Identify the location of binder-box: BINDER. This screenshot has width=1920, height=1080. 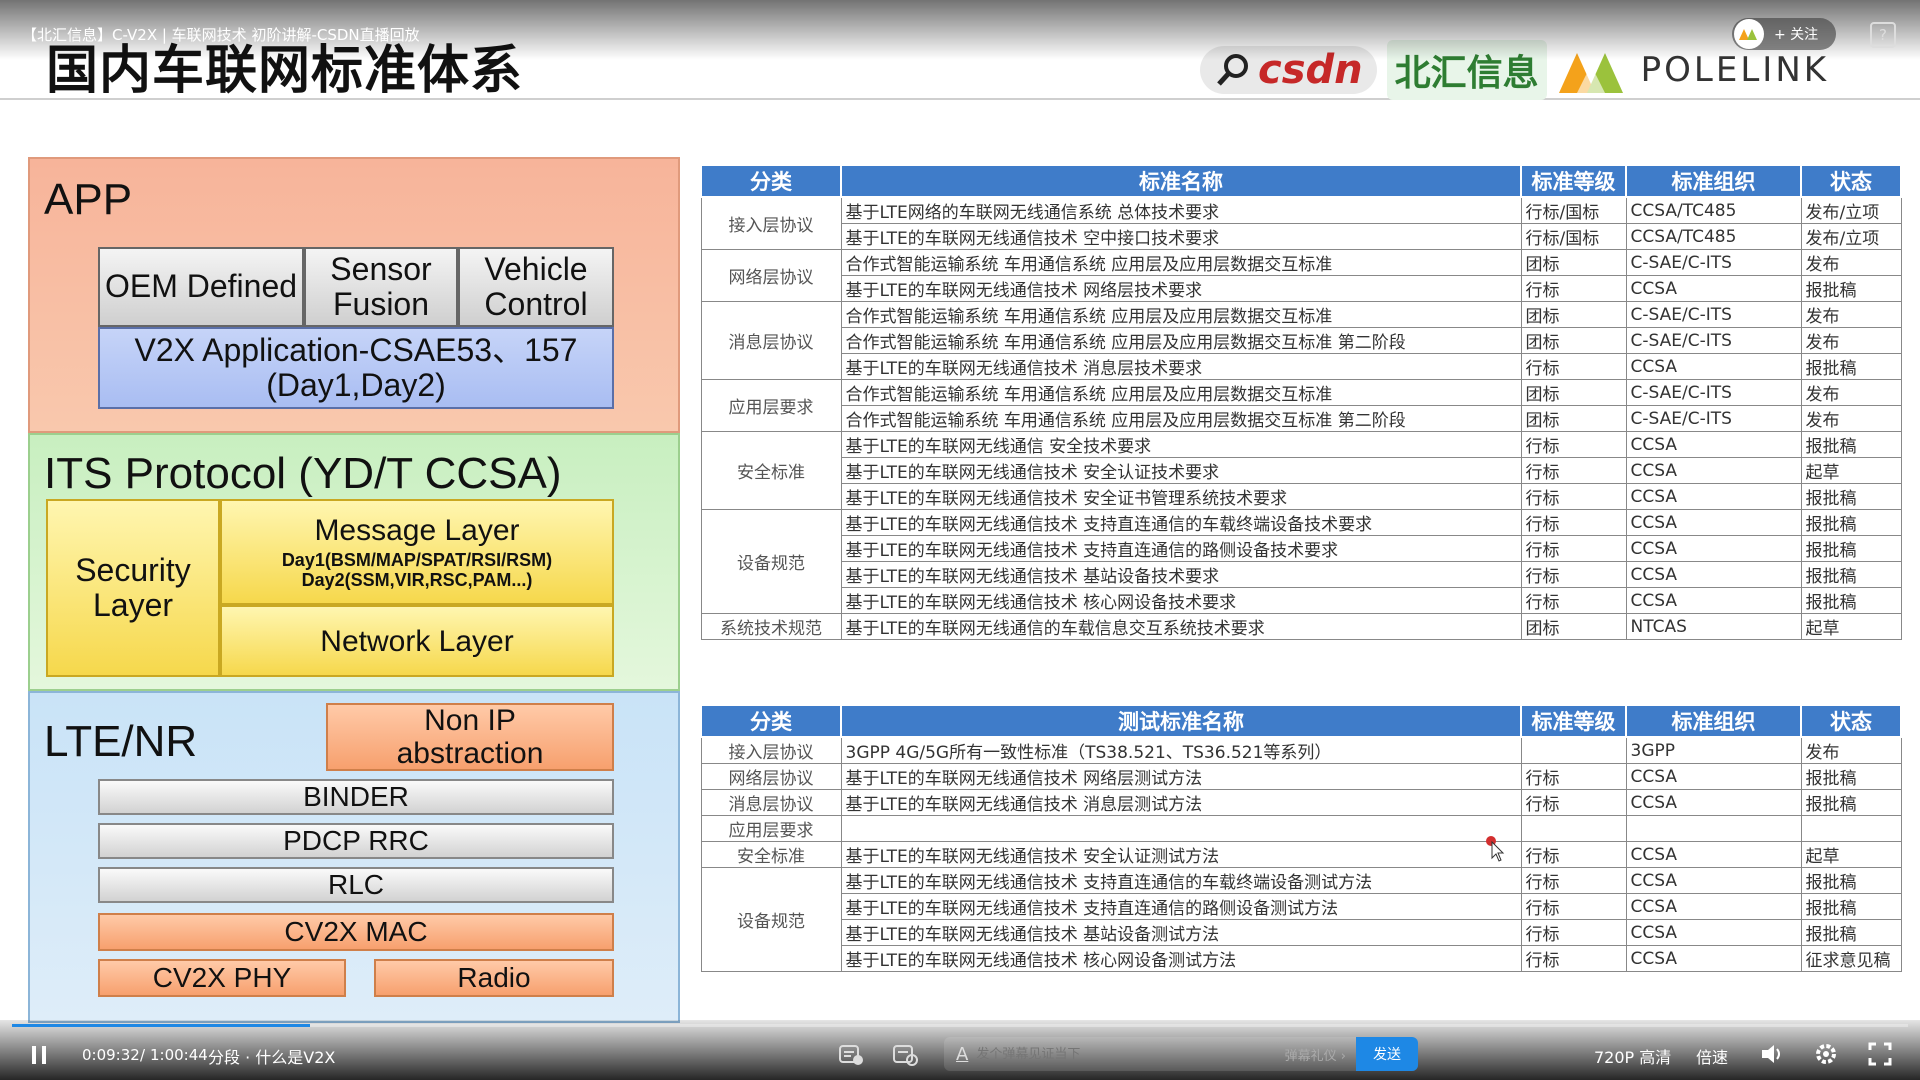
(356, 797).